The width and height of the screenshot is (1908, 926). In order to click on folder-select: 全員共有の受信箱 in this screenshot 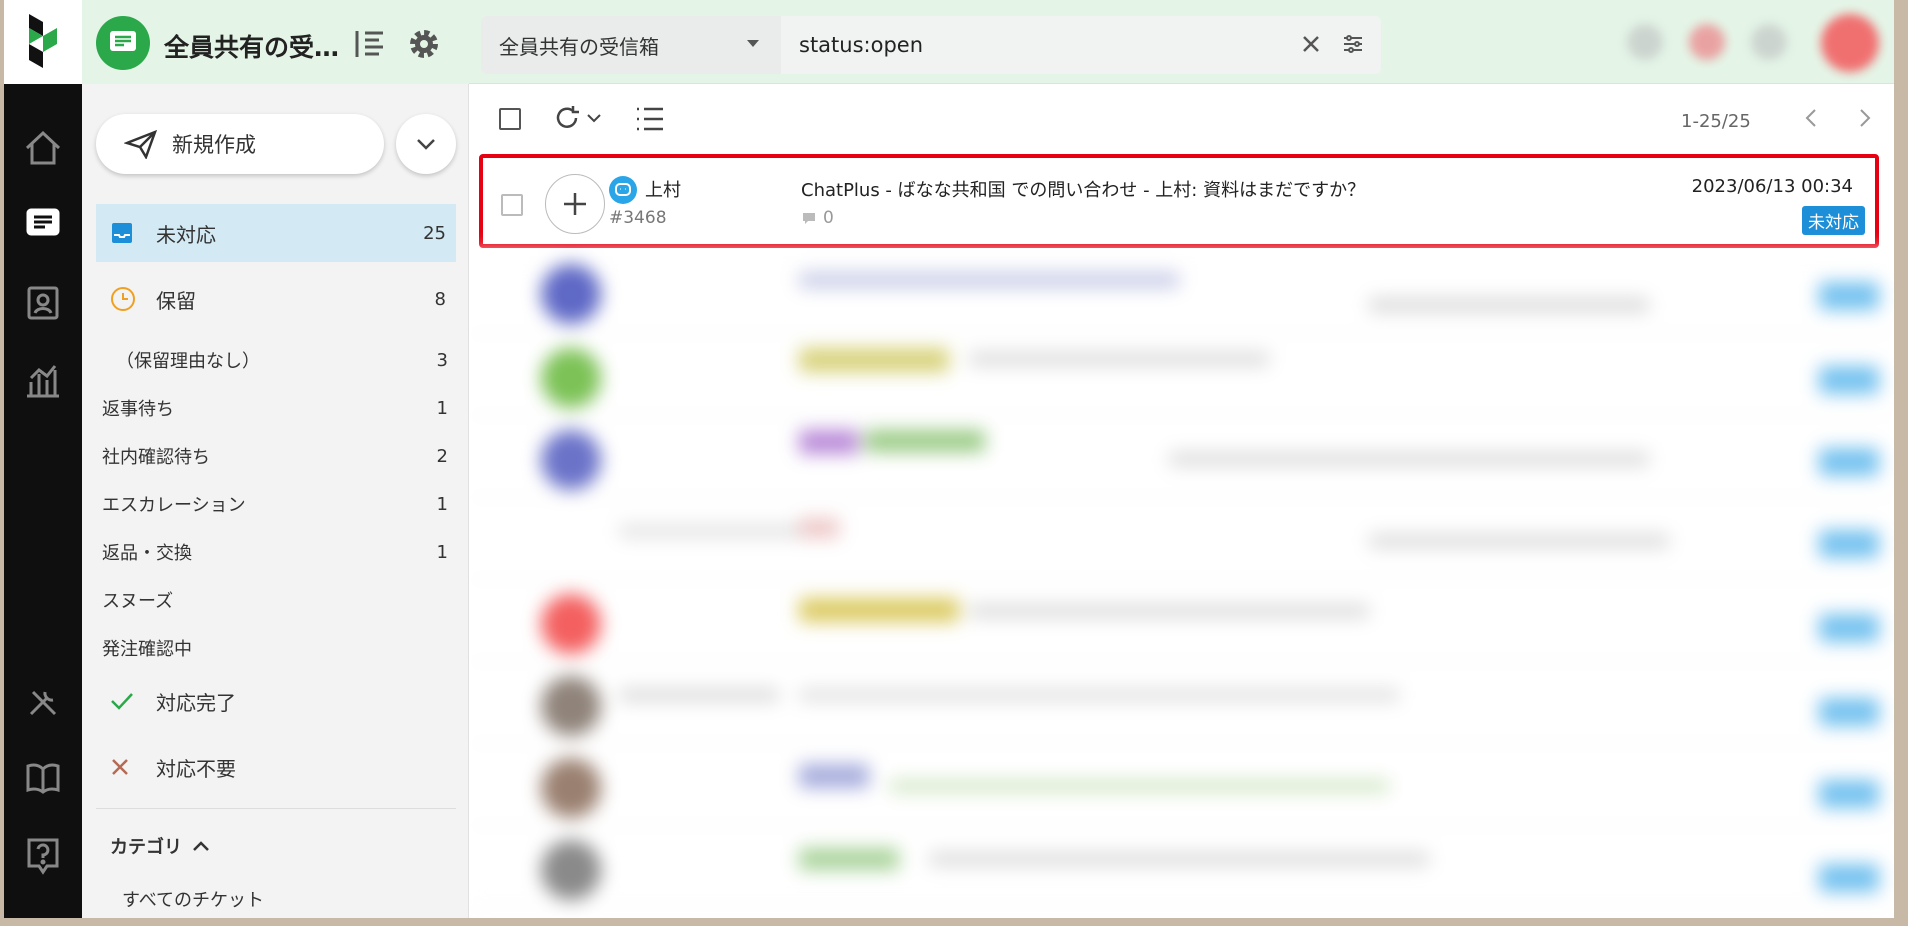, I will do `click(631, 45)`.